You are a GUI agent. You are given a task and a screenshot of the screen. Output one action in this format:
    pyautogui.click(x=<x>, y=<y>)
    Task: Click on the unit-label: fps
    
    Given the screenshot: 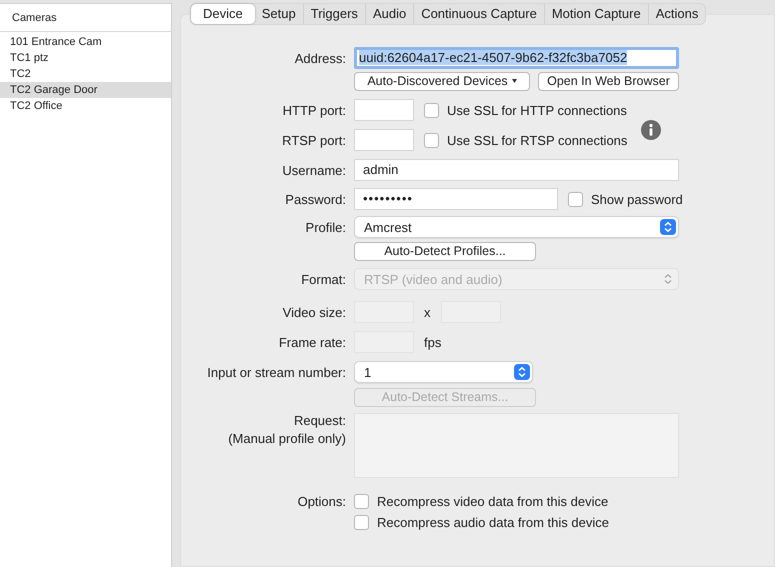 What is the action you would take?
    pyautogui.click(x=433, y=342)
    